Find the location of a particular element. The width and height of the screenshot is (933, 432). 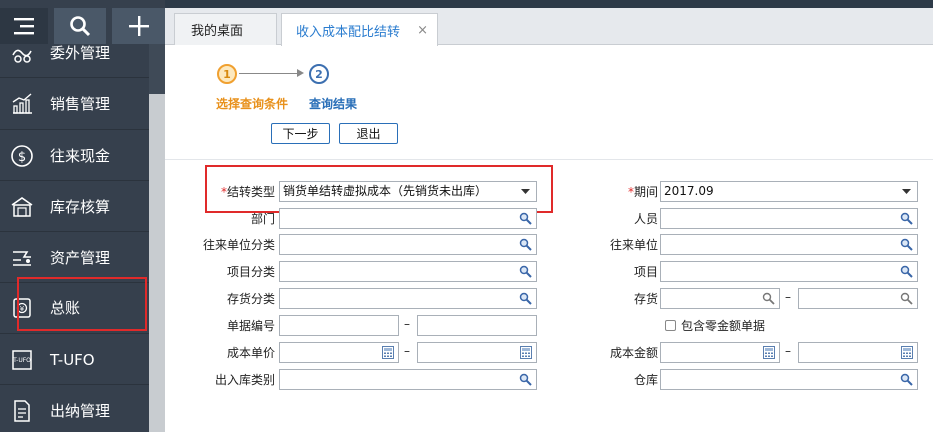

cost-amount-label: 成本金额 is located at coordinates (633, 353).